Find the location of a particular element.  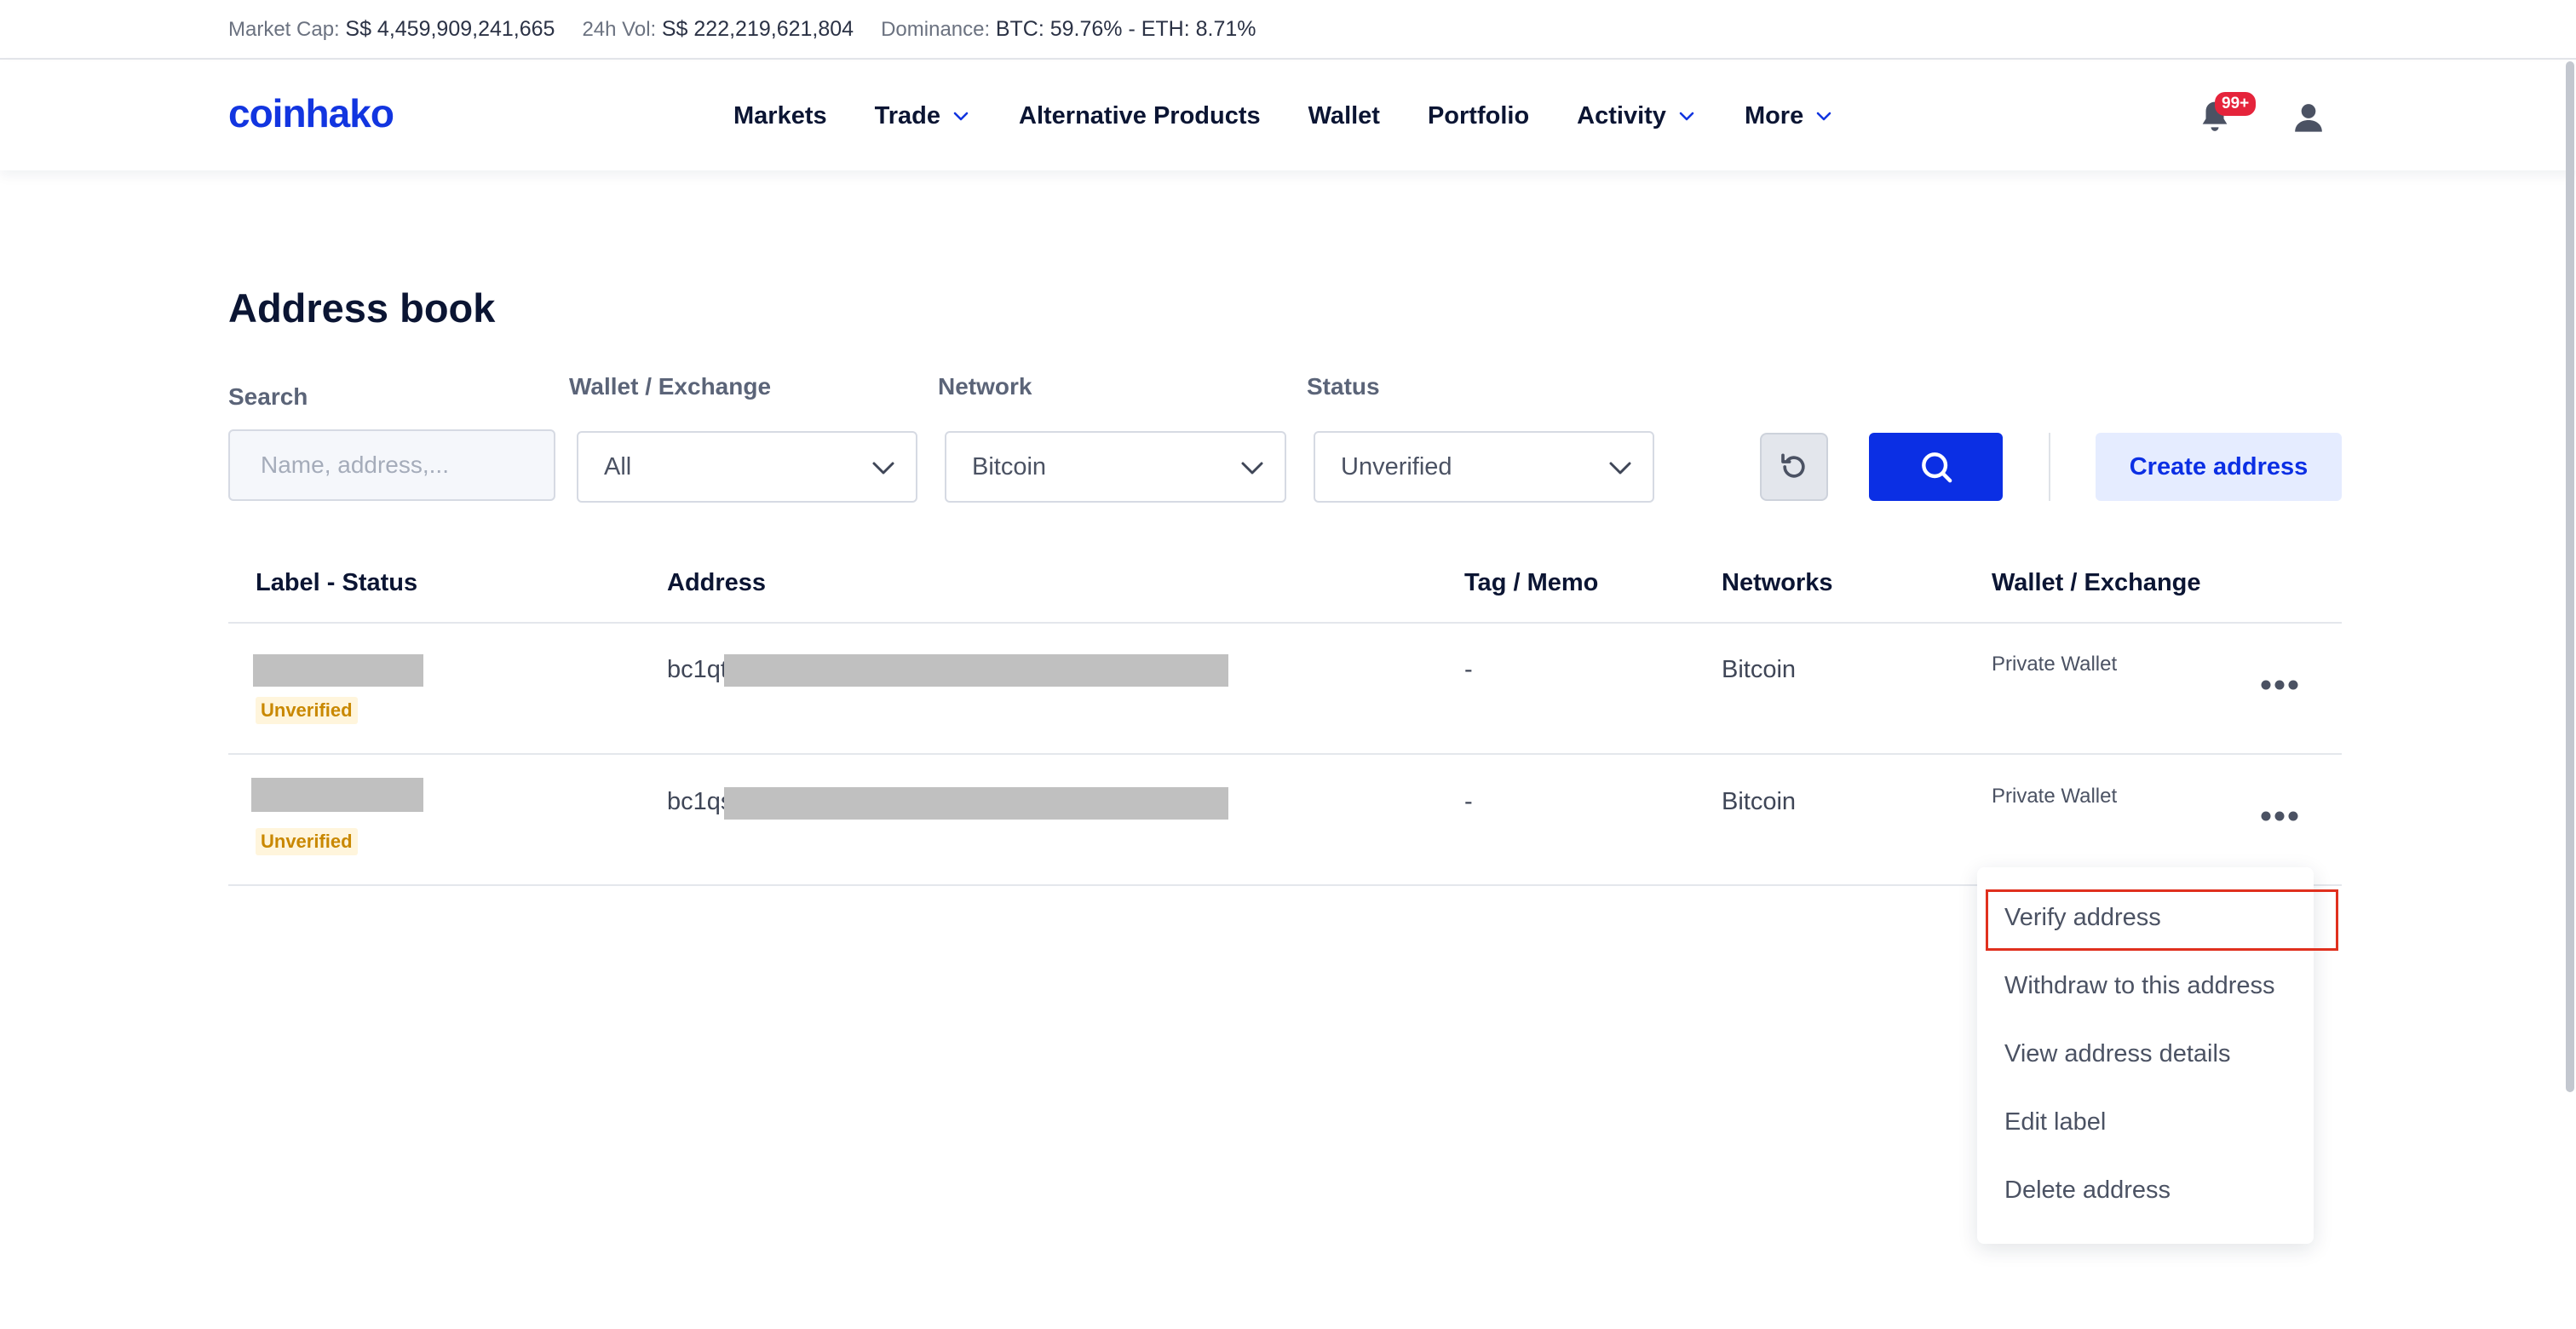

page-scrollbar is located at coordinates (2570, 576).